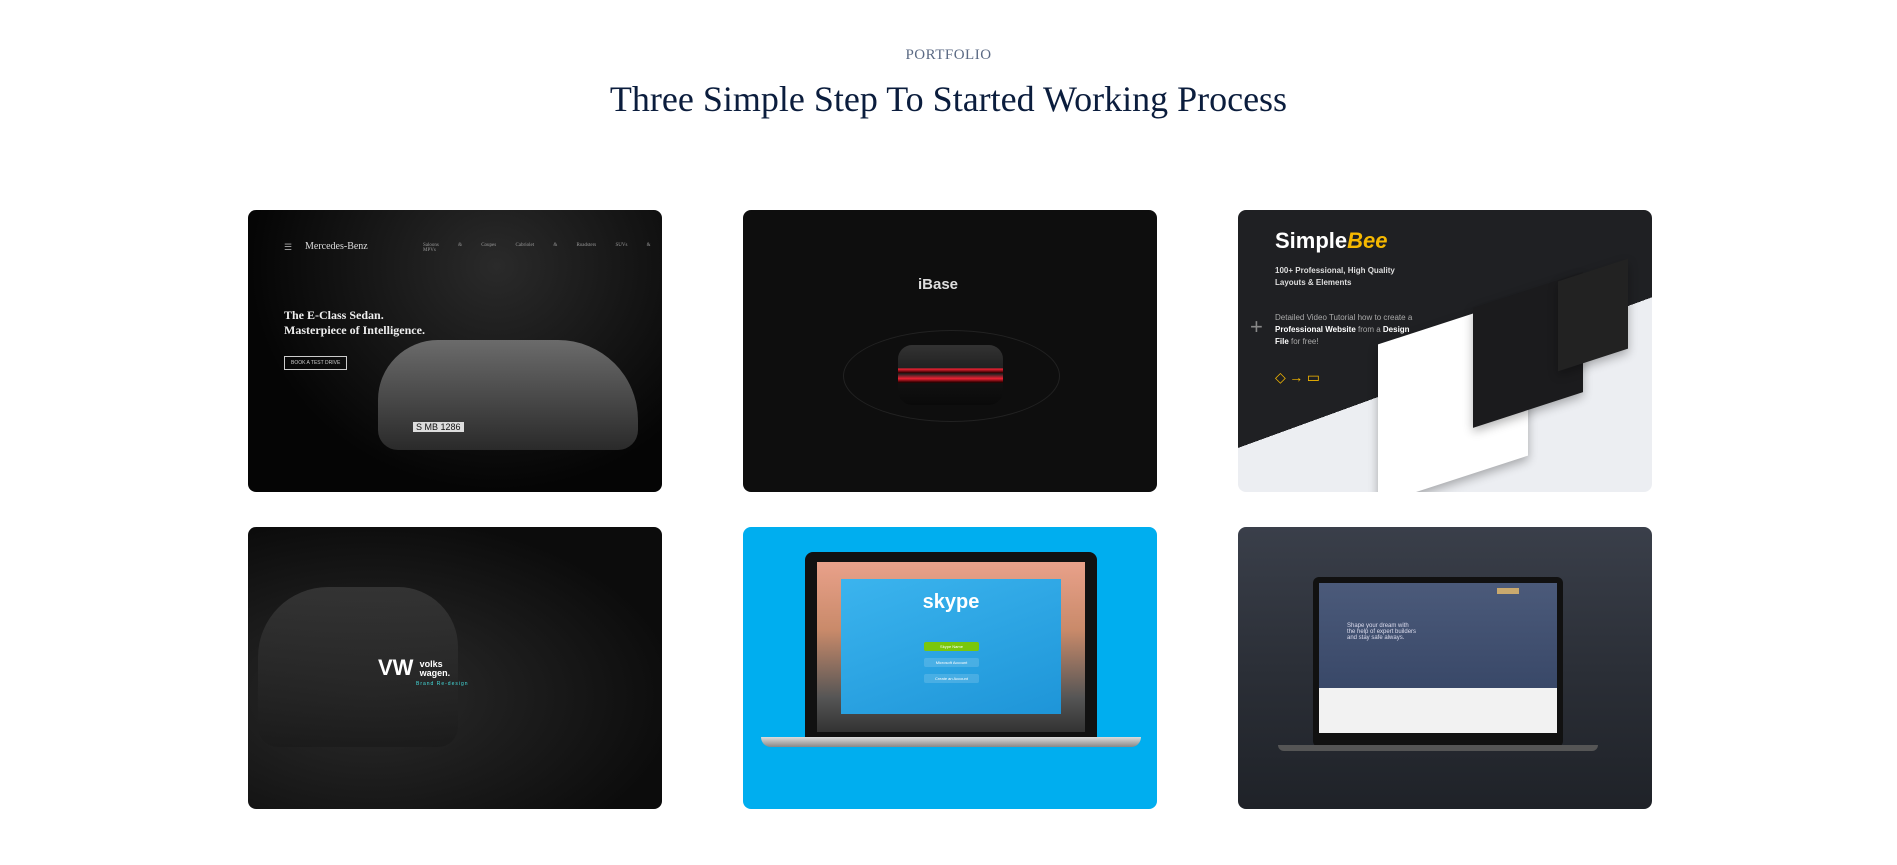 The image size is (1897, 865). I want to click on microsoft-account-button: Microsoft Account, so click(951, 662).